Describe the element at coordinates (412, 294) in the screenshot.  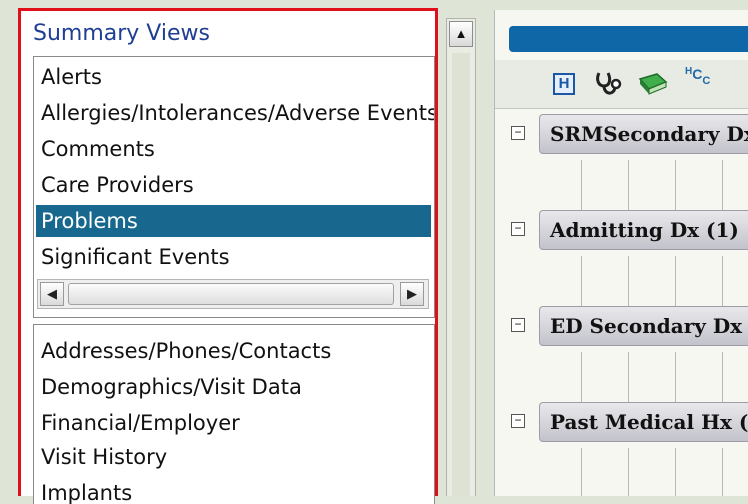
I see `scroll-right-arrow-icon: ▶` at that location.